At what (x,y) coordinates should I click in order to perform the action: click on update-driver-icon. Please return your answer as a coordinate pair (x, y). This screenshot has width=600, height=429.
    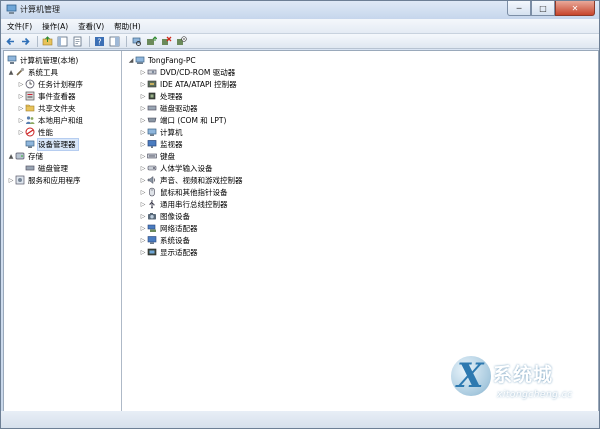
    Looking at the image, I should click on (151, 41).